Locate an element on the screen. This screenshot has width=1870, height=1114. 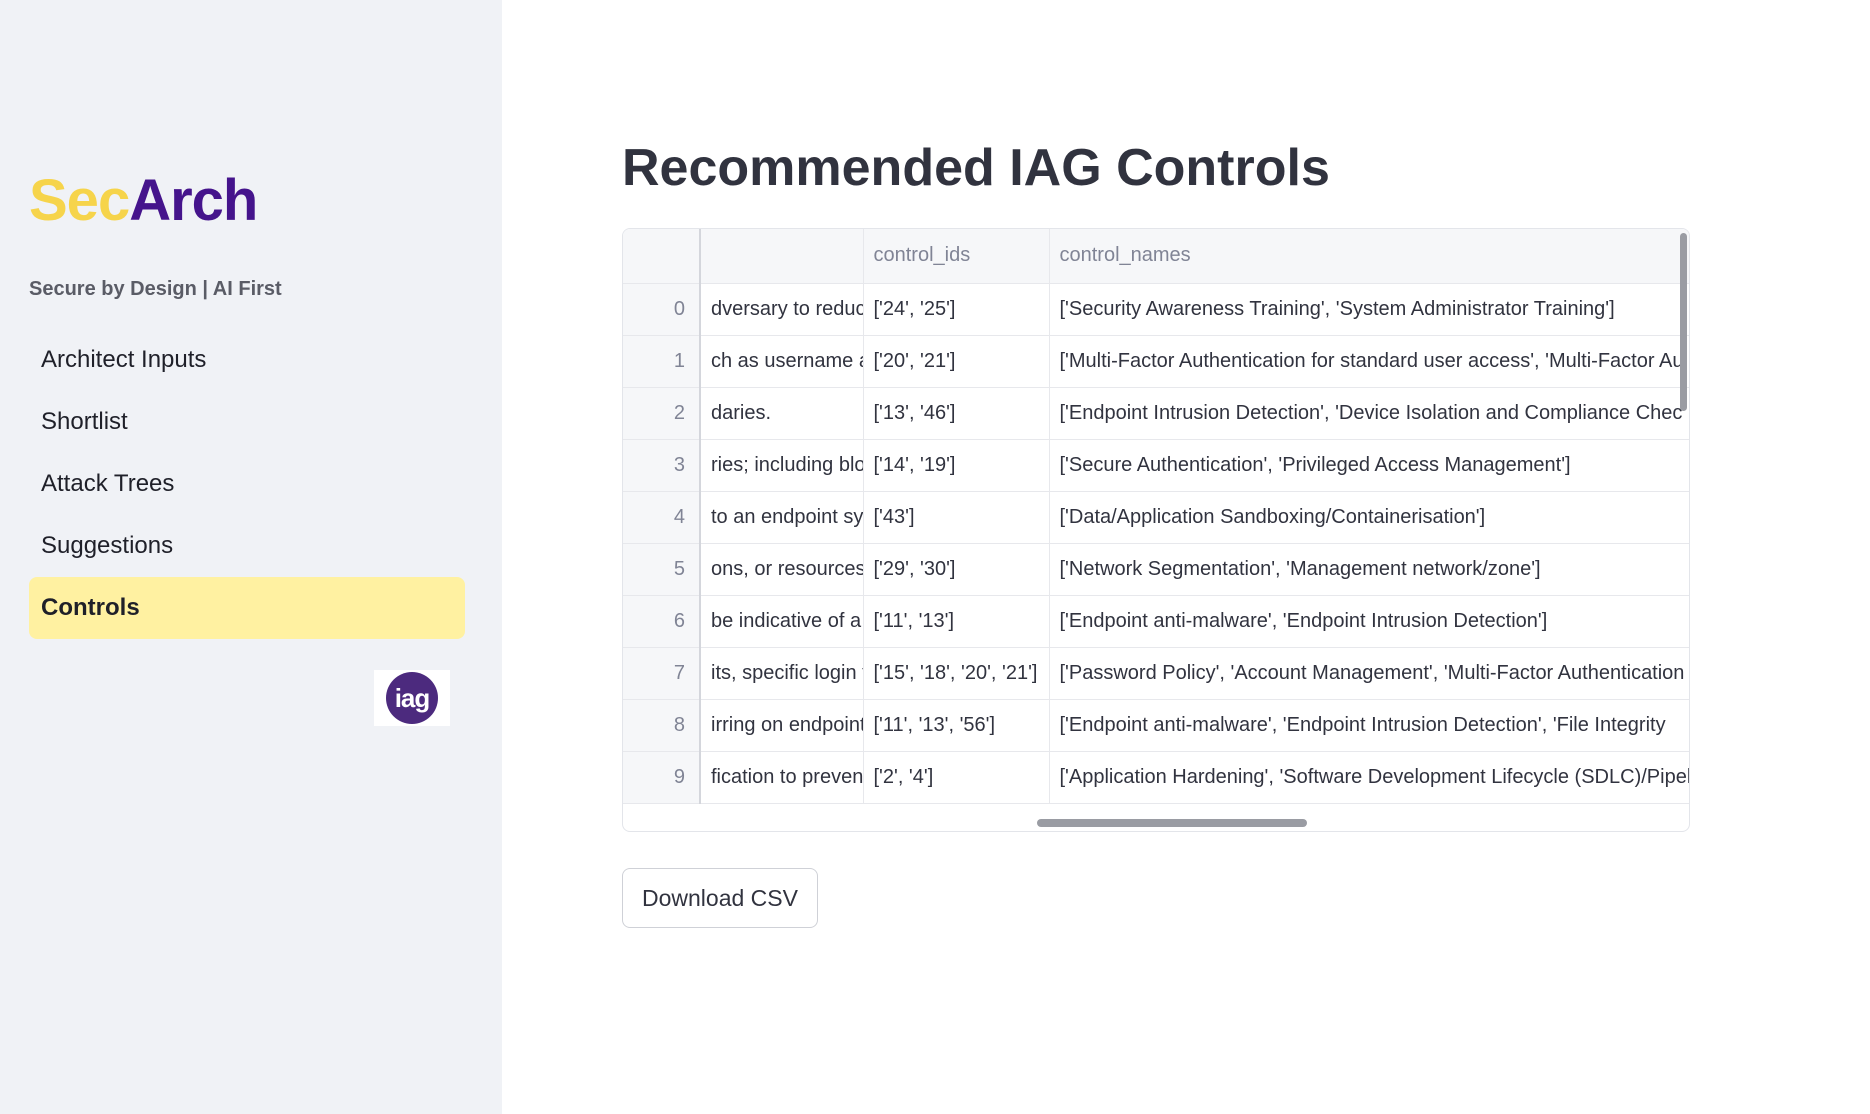
cell-description: dversary to reduce is located at coordinates (782, 309).